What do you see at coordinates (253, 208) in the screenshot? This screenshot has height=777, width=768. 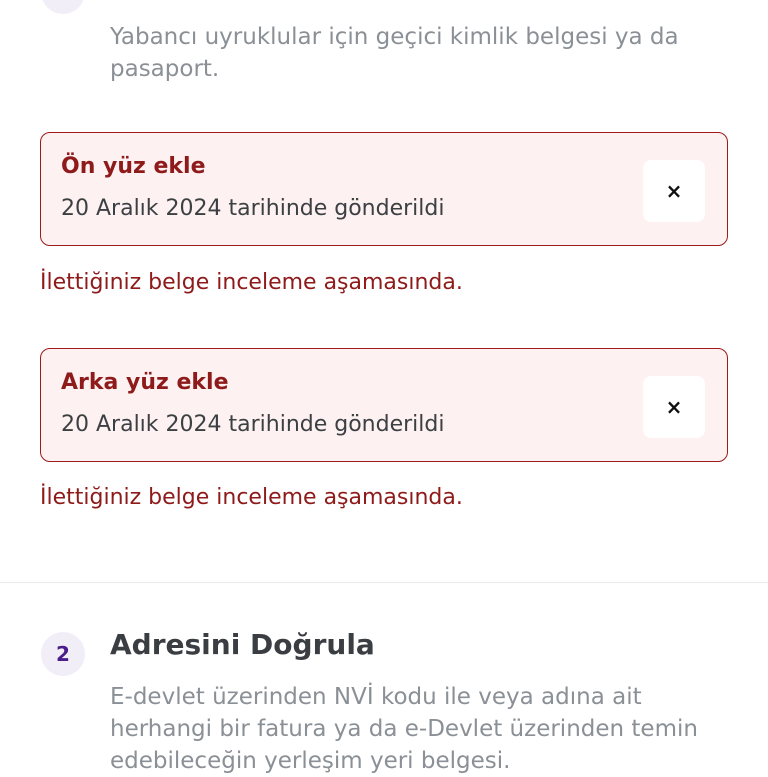 I see `front-side-submitted-date: 20 Aralık 2024 tarihinde gönderildi` at bounding box center [253, 208].